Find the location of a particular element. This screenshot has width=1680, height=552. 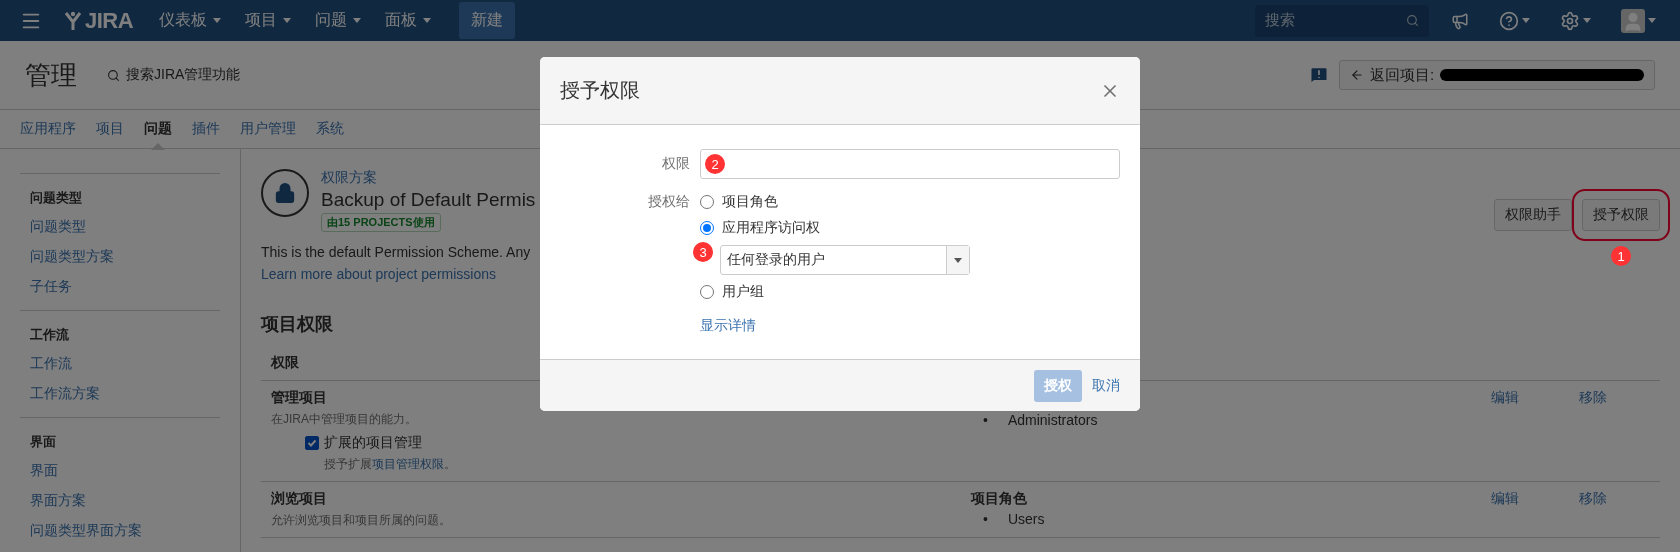

sidebar-item: 问题类型 is located at coordinates (125, 227).